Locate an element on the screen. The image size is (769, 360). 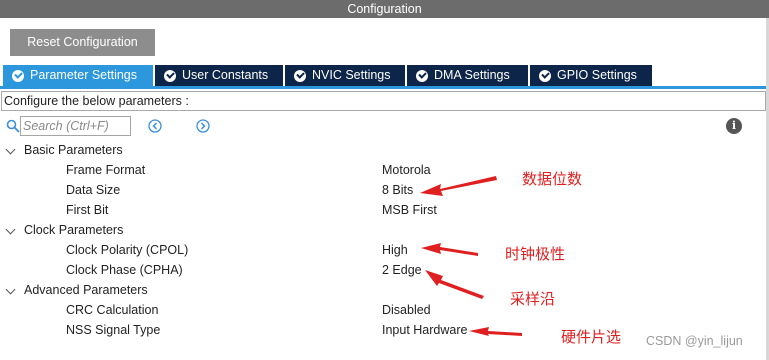
watermark: CSDN @yin_lijun is located at coordinates (694, 341).